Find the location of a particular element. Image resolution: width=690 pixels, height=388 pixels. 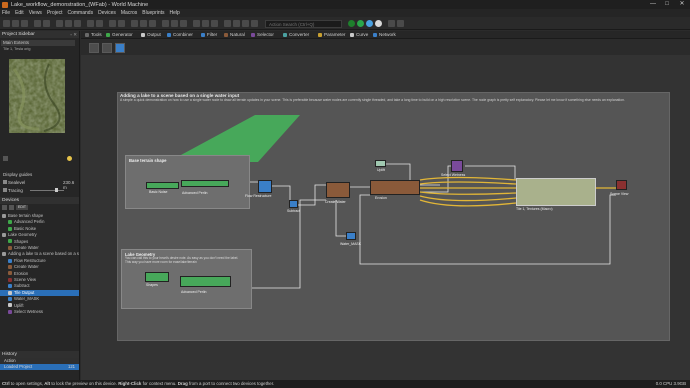

device-tree-item: Select Wetness is located at coordinates (39, 312).